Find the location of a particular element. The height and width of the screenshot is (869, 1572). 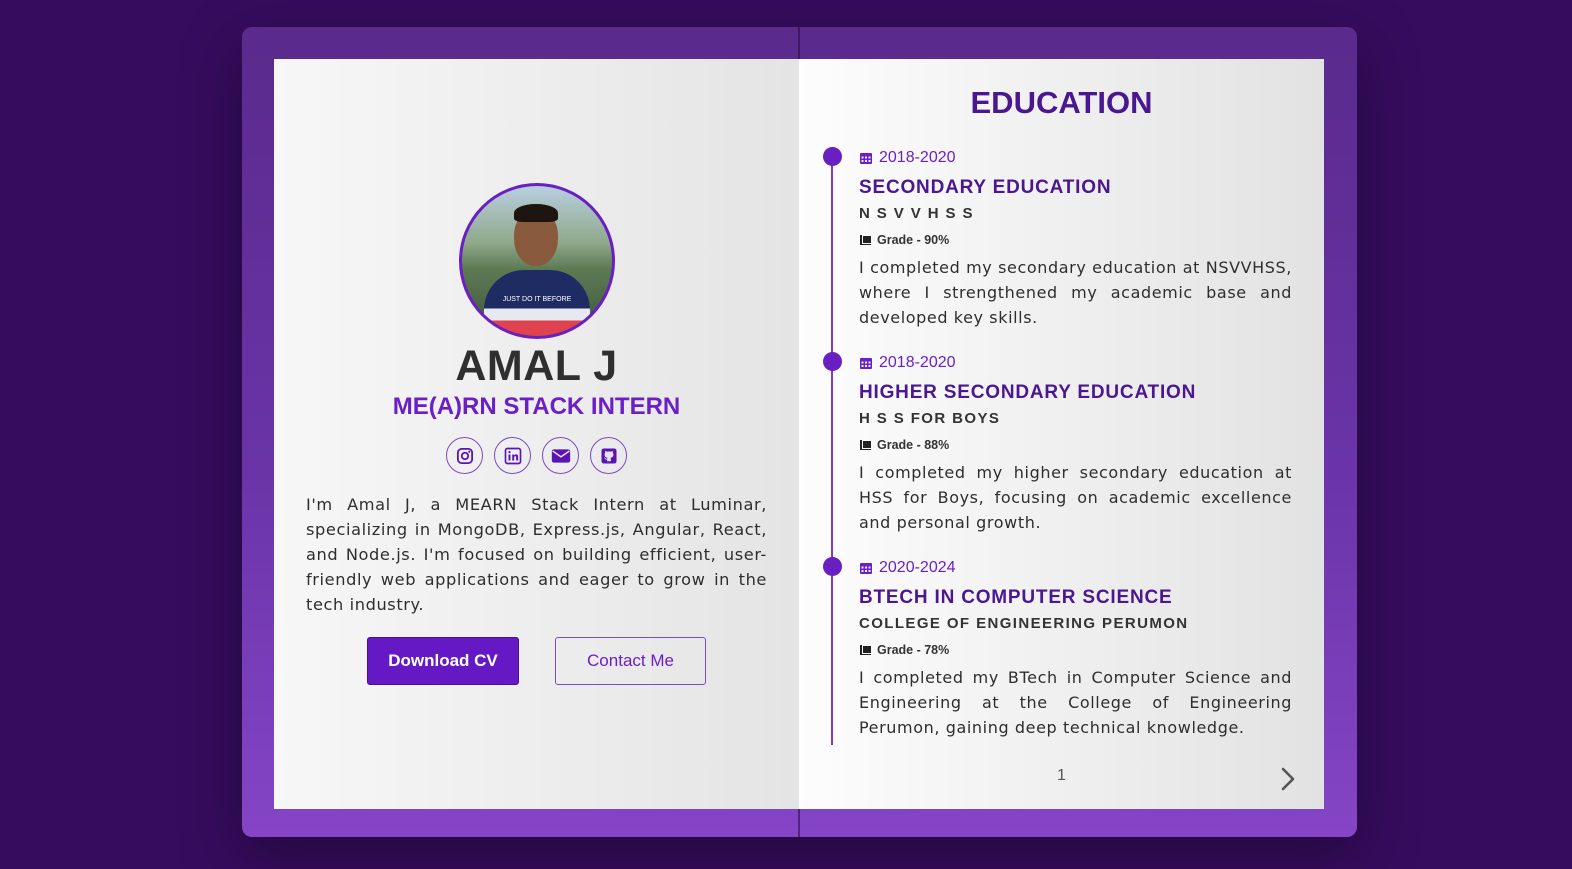

github-link is located at coordinates (608, 455).